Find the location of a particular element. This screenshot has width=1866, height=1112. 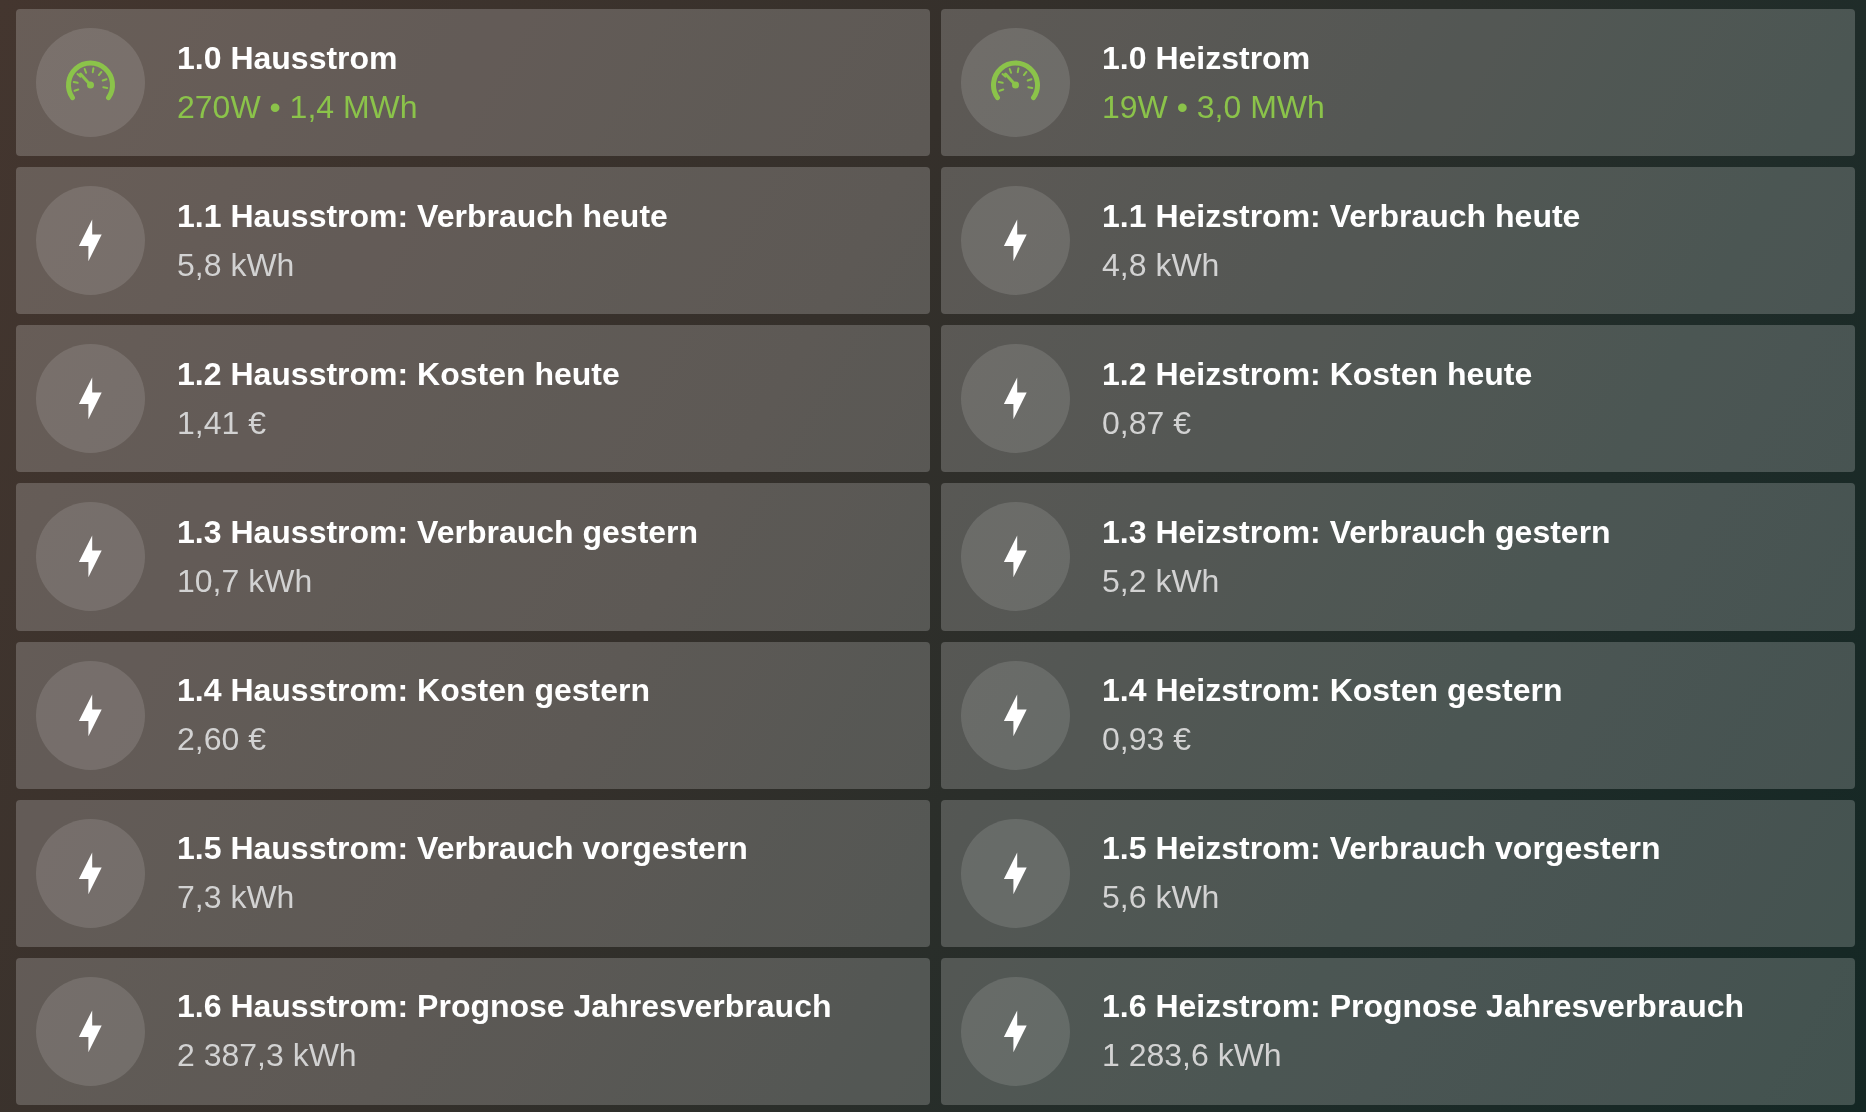

entity-name: 1.3 Heizstrom: Verbrauch gestern is located at coordinates (1356, 532).